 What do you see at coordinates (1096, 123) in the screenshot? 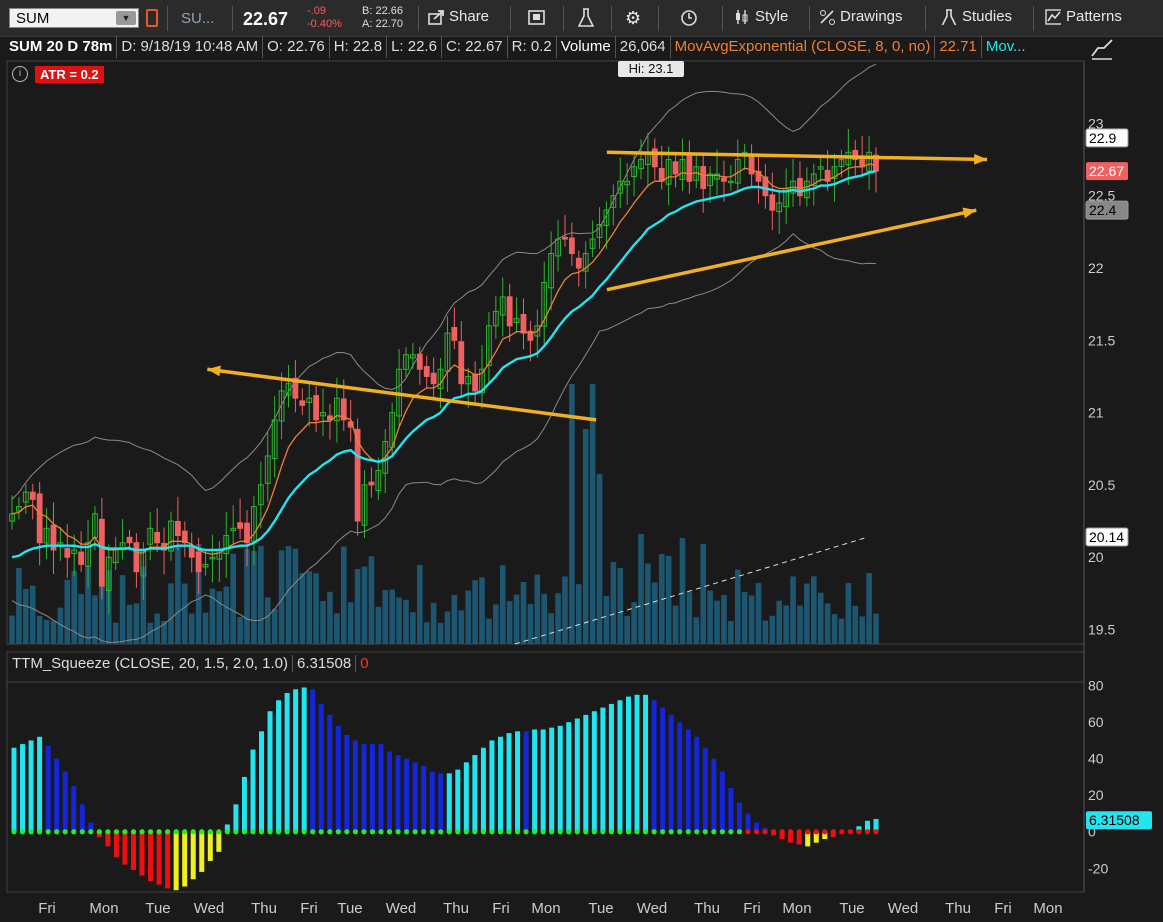
I see `price-tick-label: 23` at bounding box center [1096, 123].